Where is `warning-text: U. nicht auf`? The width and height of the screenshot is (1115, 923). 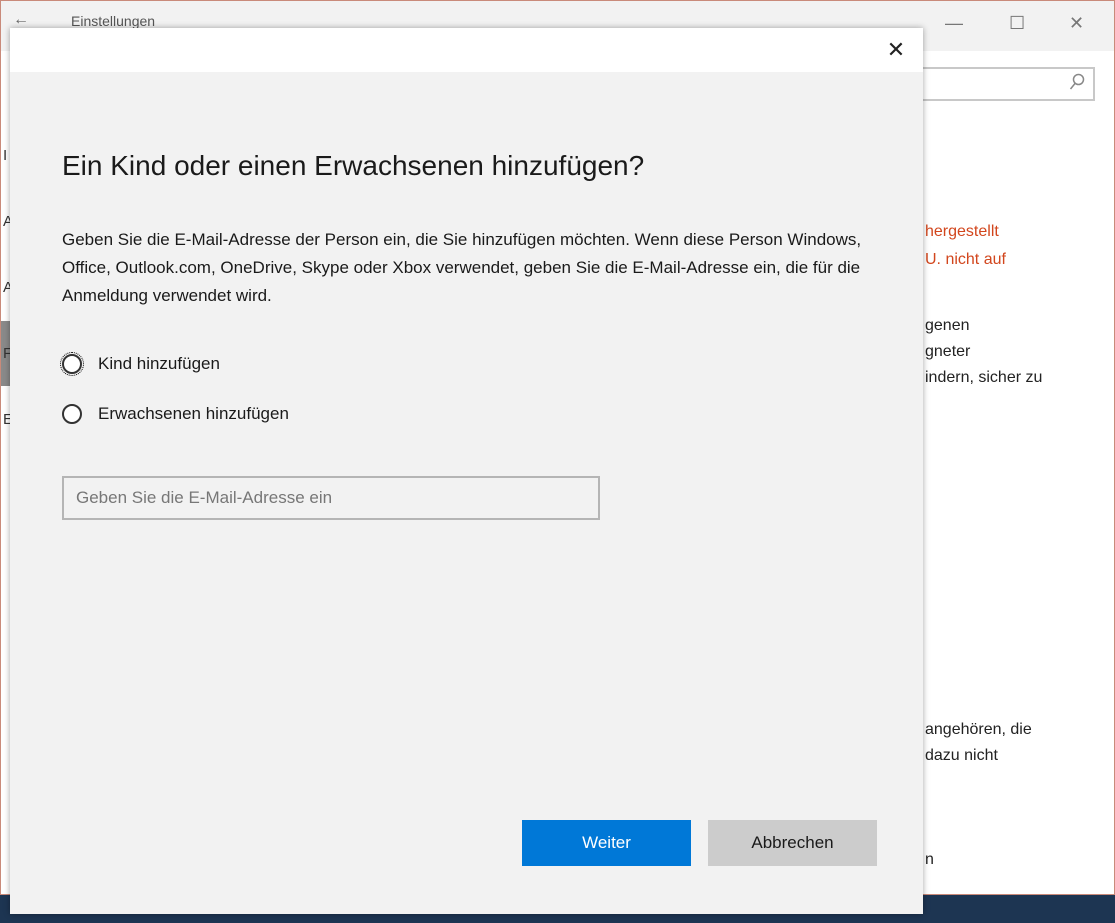 warning-text: U. nicht auf is located at coordinates (965, 259).